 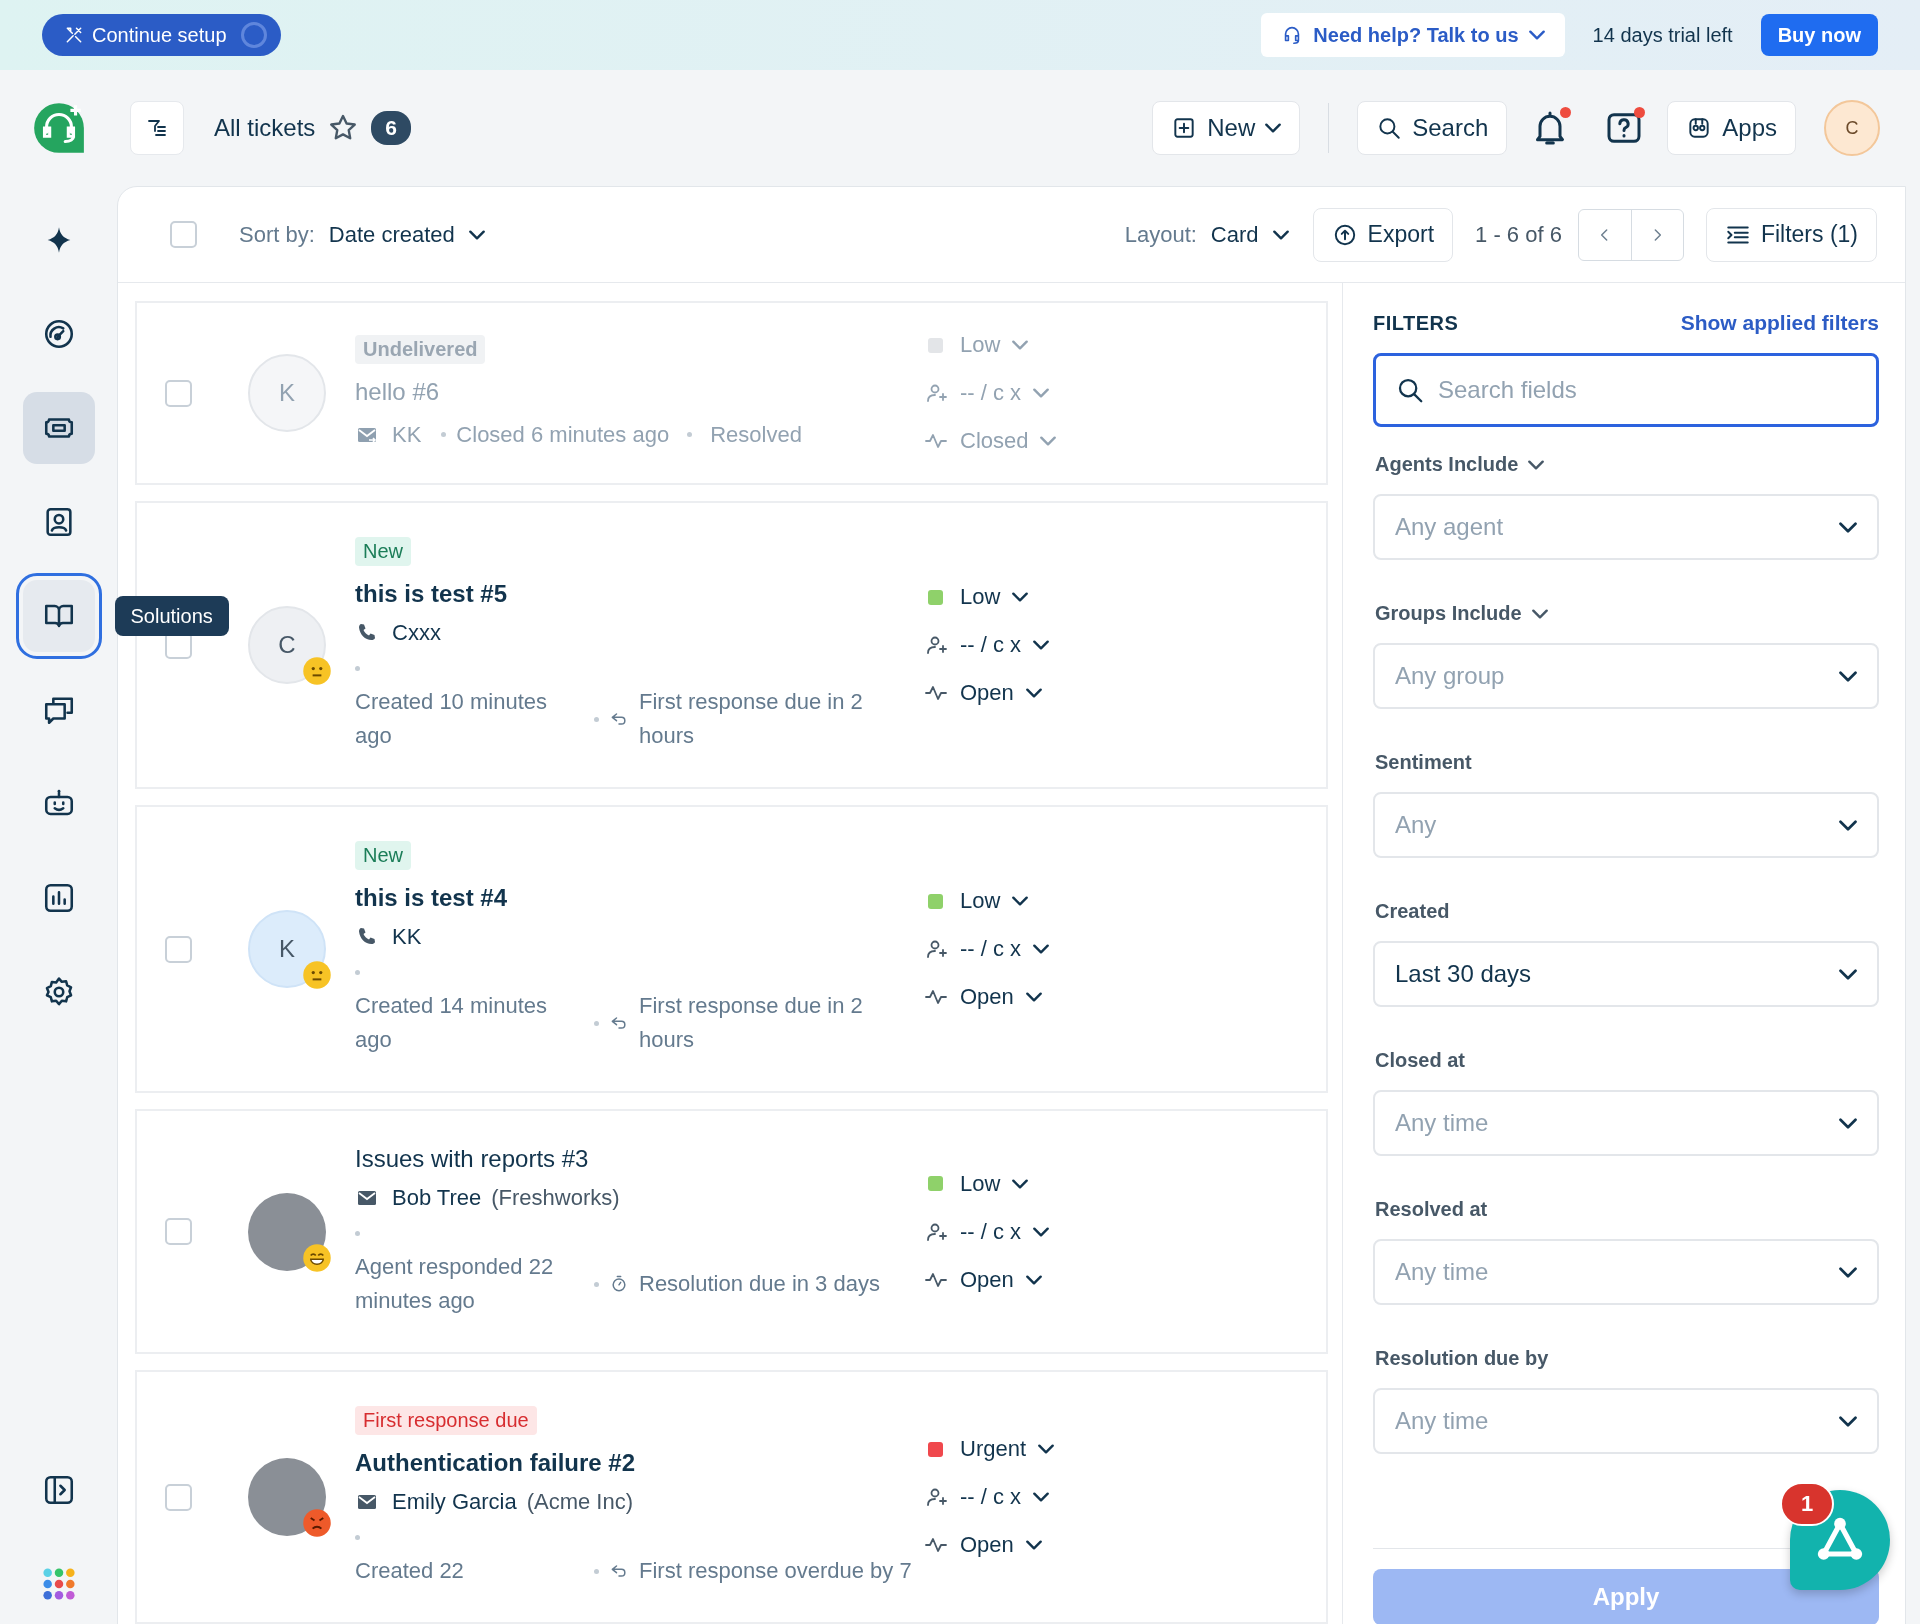 What do you see at coordinates (1389, 128) in the screenshot?
I see `search-icon` at bounding box center [1389, 128].